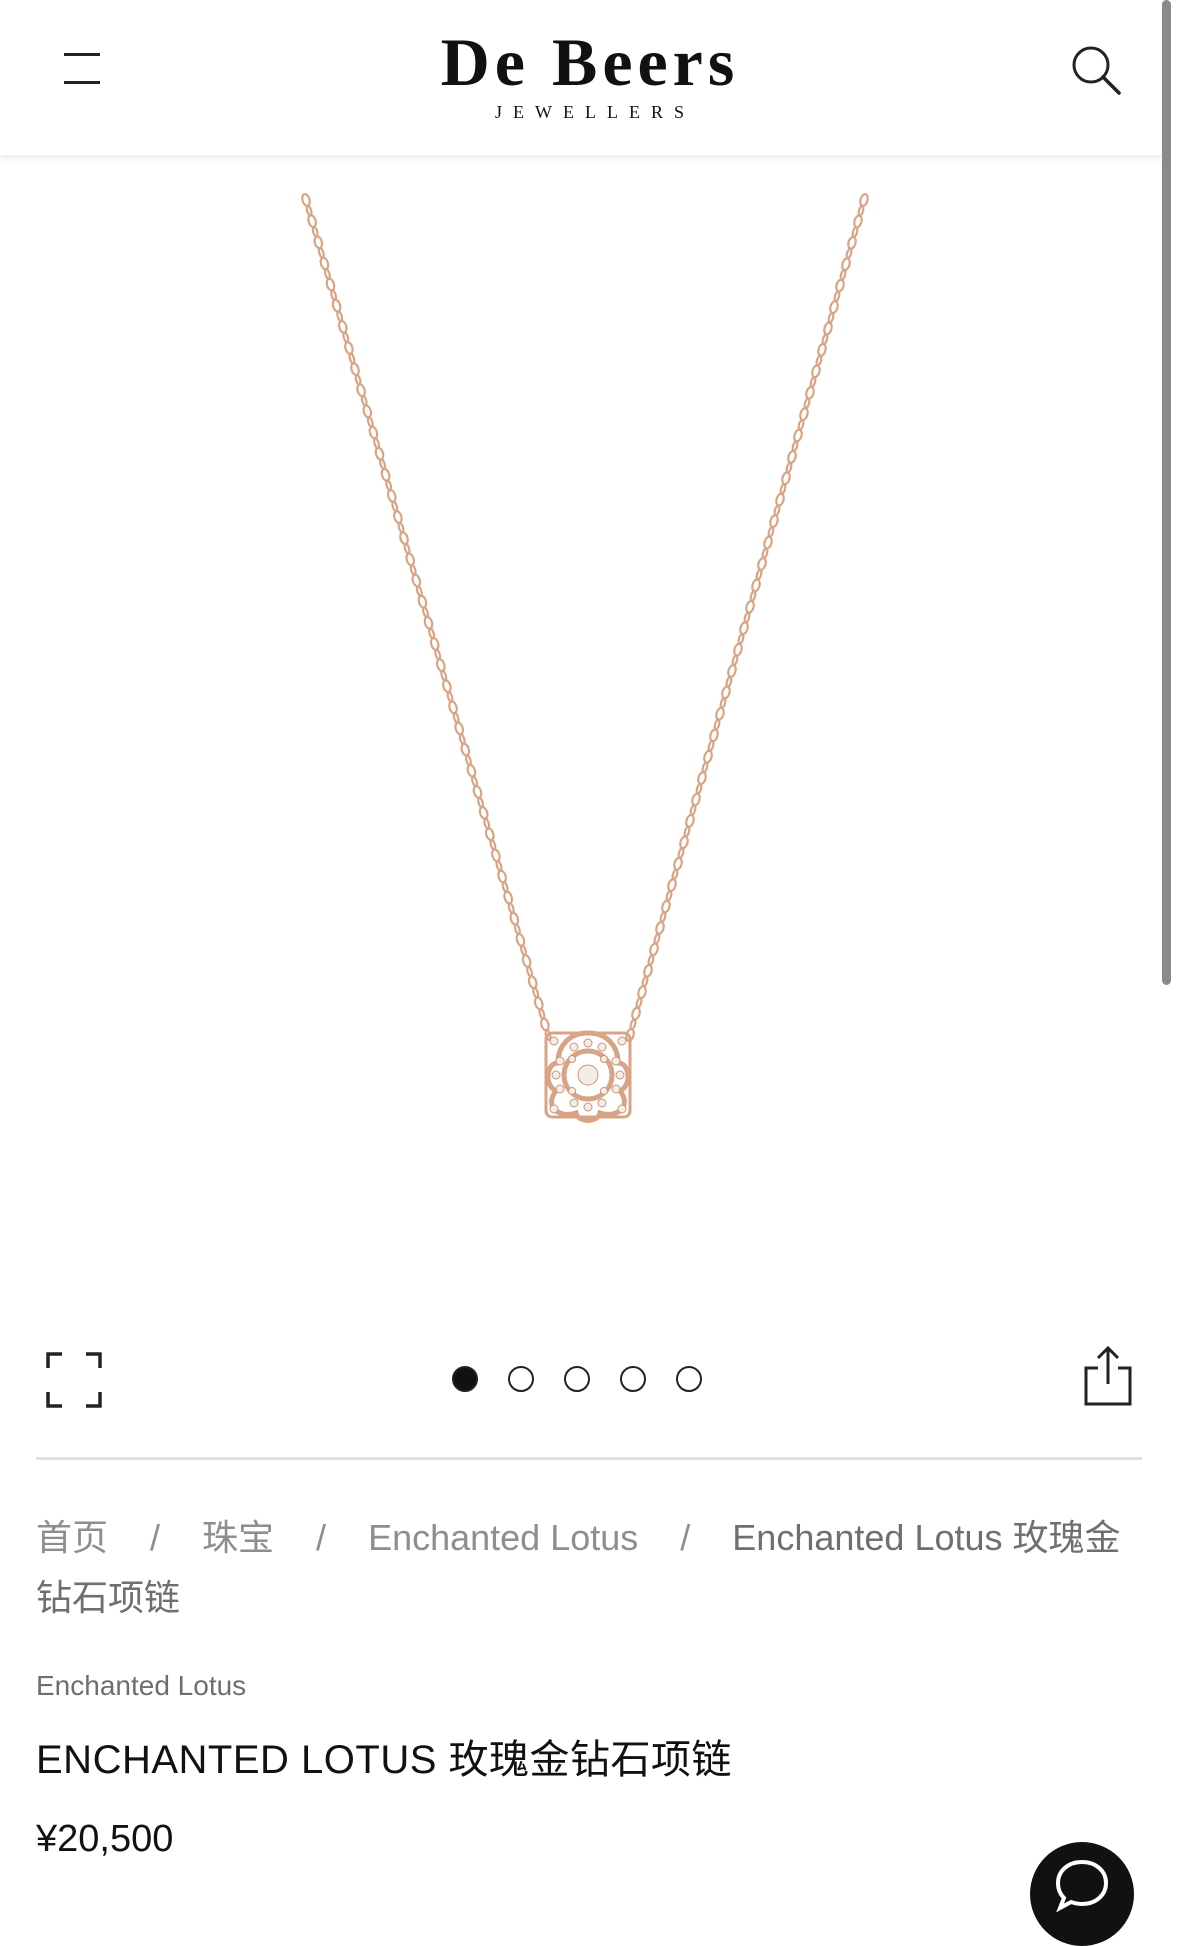 The height and width of the screenshot is (1946, 1179). What do you see at coordinates (590, 62) in the screenshot?
I see `brand-logo-name: De Beers` at bounding box center [590, 62].